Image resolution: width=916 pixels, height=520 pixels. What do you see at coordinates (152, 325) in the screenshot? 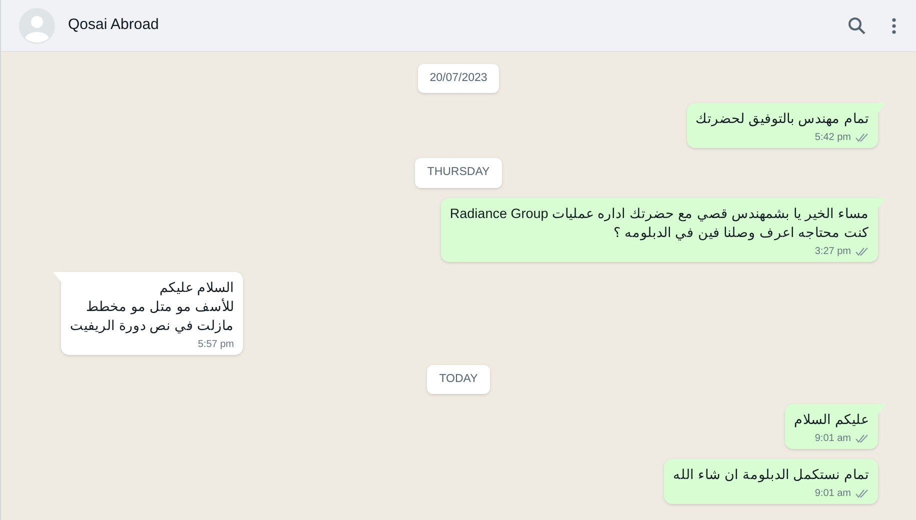
I see `message-text: مازلت في نص دورة الريفيت` at bounding box center [152, 325].